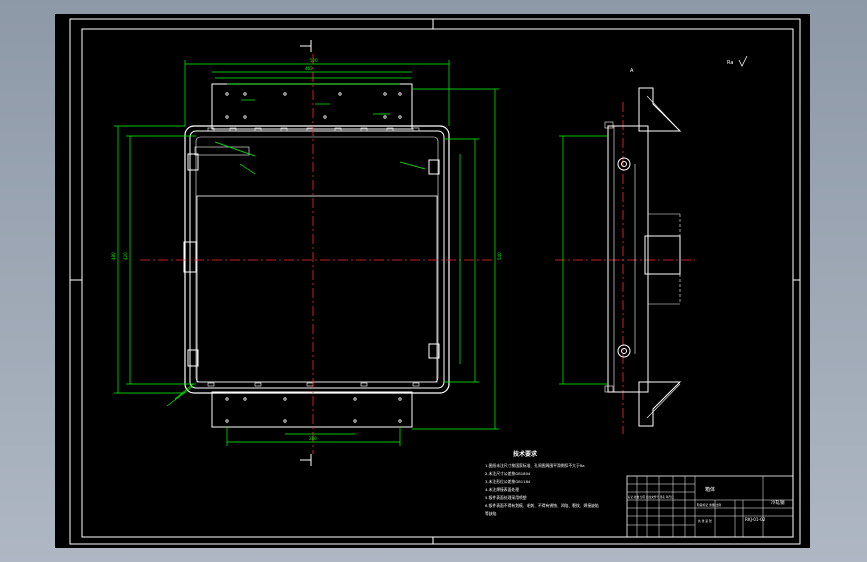 The height and width of the screenshot is (562, 867). I want to click on tech-req-line-2: 2.未注尺寸公差按GB1804, so click(508, 473).